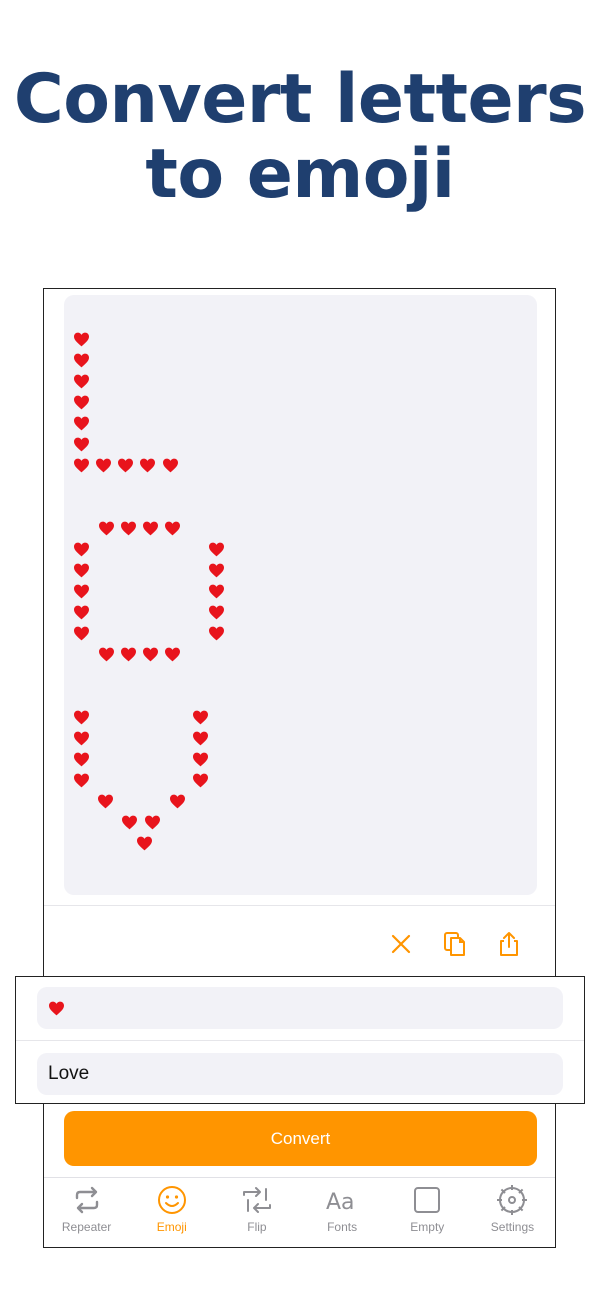 Image resolution: width=600 pixels, height=1299 pixels. What do you see at coordinates (401, 944) in the screenshot?
I see `x-icon` at bounding box center [401, 944].